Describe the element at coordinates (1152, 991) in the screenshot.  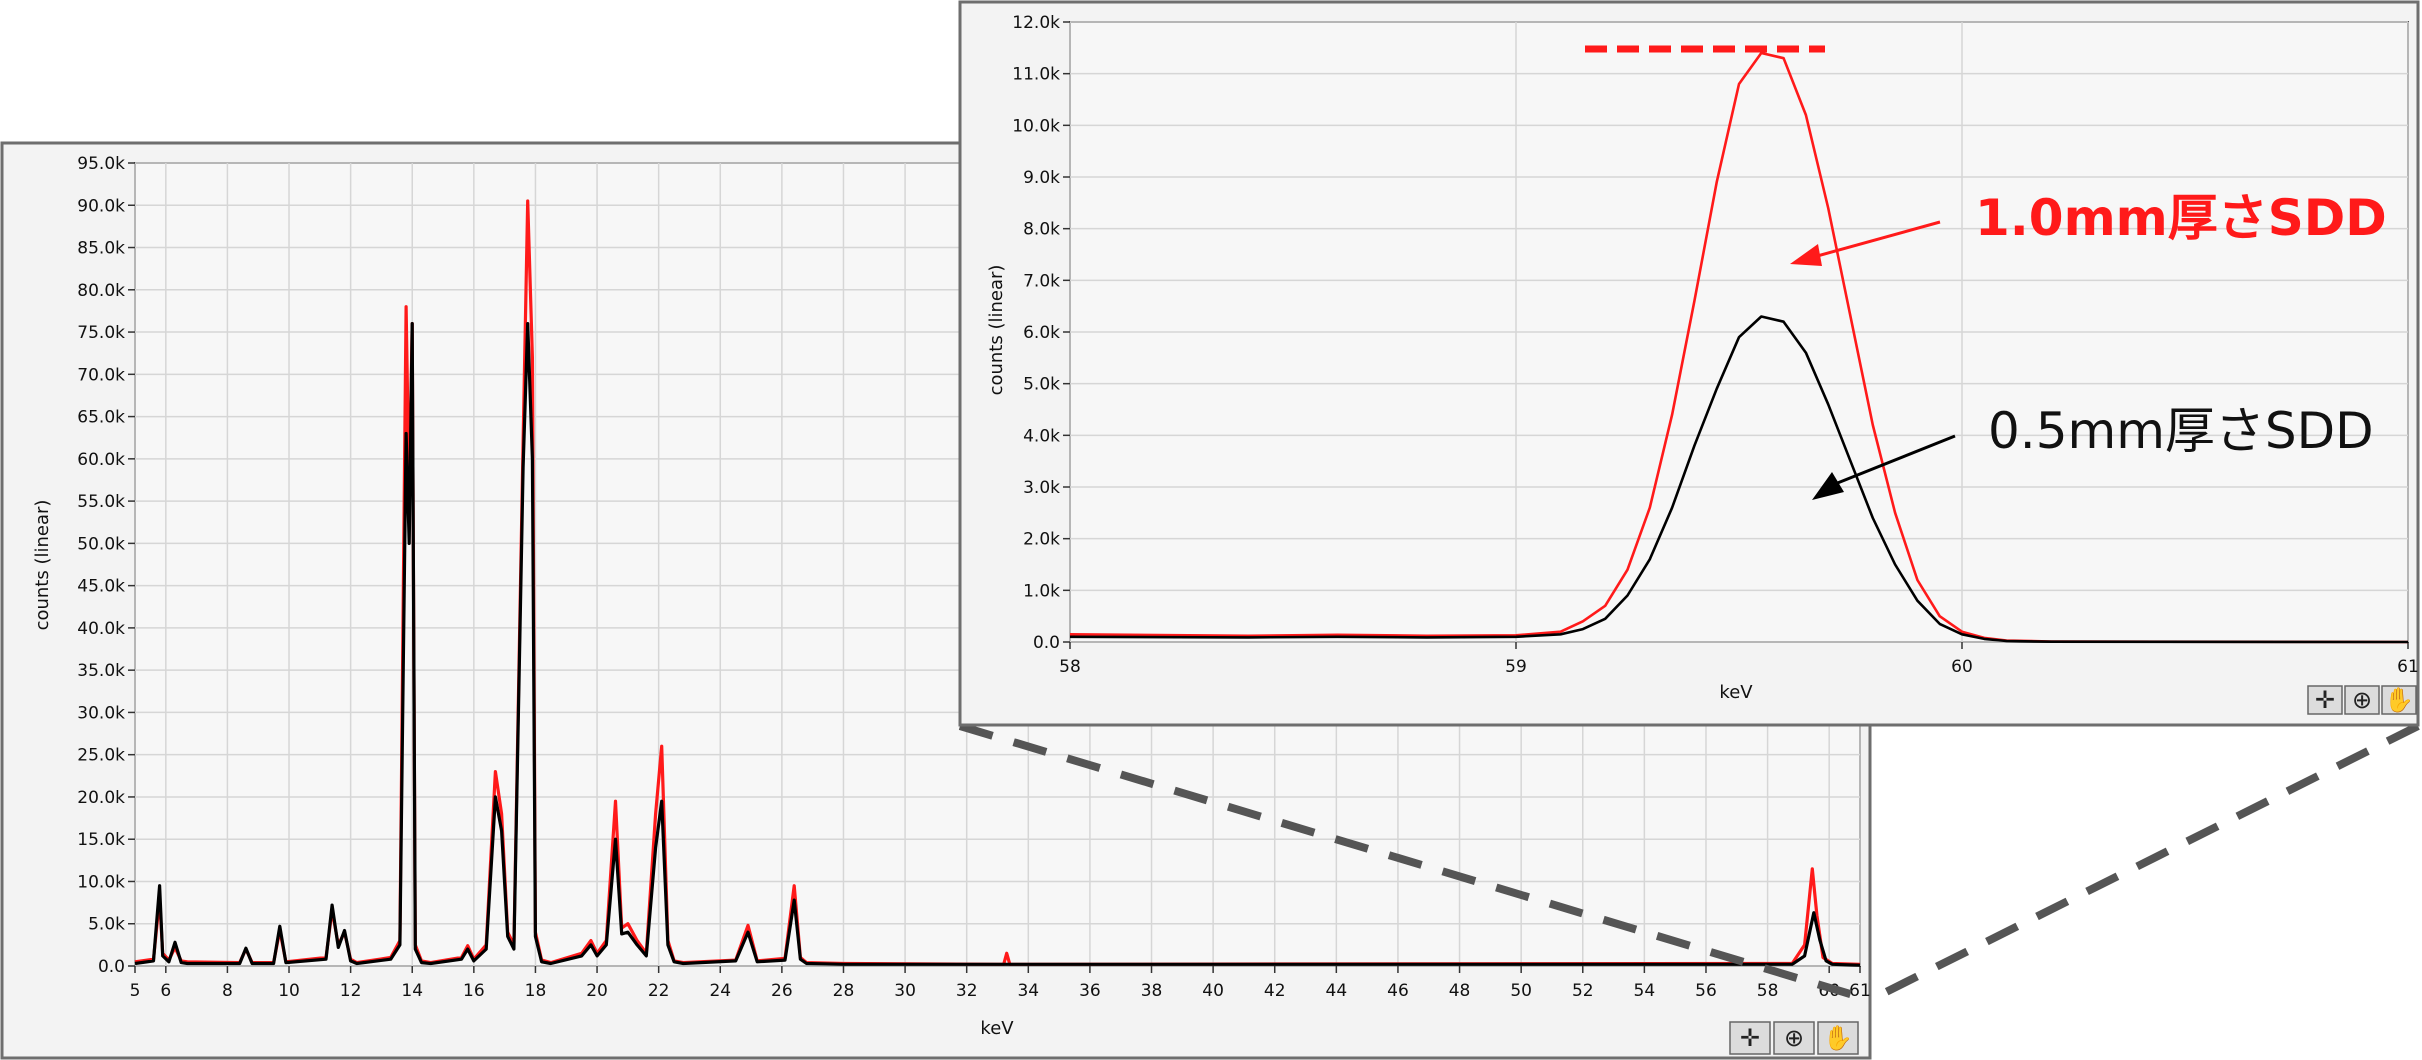
I see `main-x-tick-label: 38` at that location.